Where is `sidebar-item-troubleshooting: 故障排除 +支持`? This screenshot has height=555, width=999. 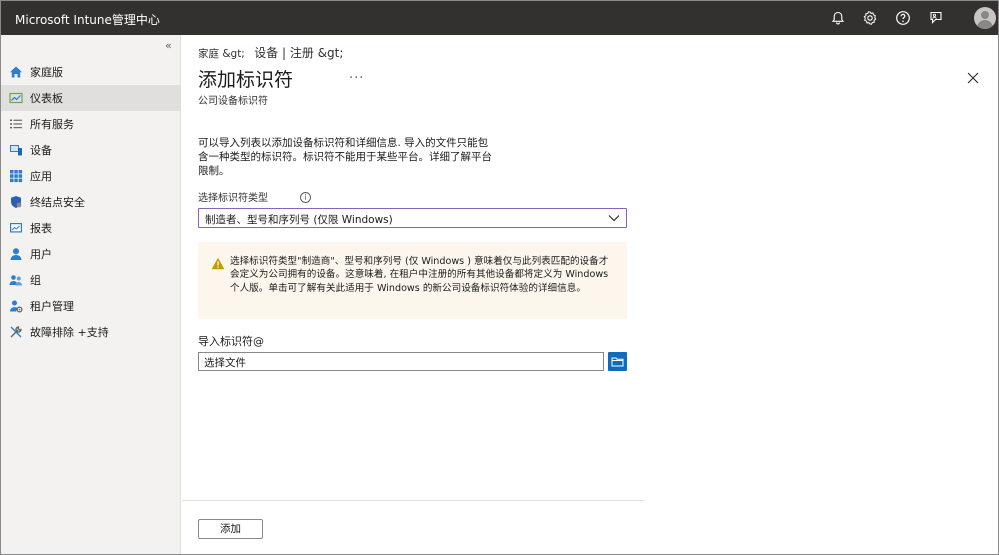
sidebar-item-troubleshooting: 故障排除 +支持 is located at coordinates (91, 332).